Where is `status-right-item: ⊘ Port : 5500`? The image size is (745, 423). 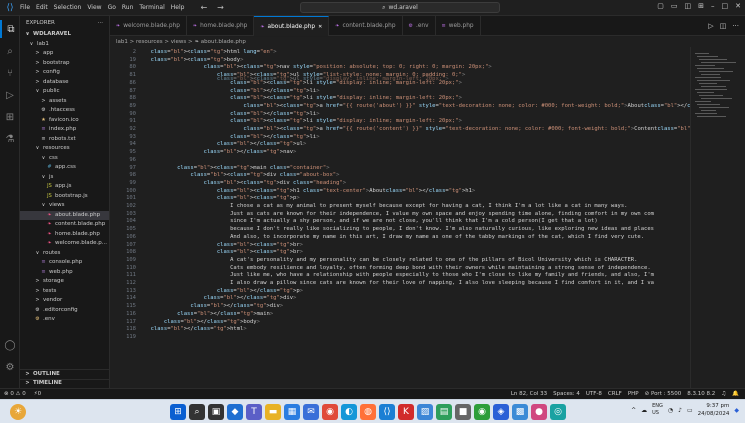
status-right-item: ⊘ Port : 5500 is located at coordinates (663, 394).